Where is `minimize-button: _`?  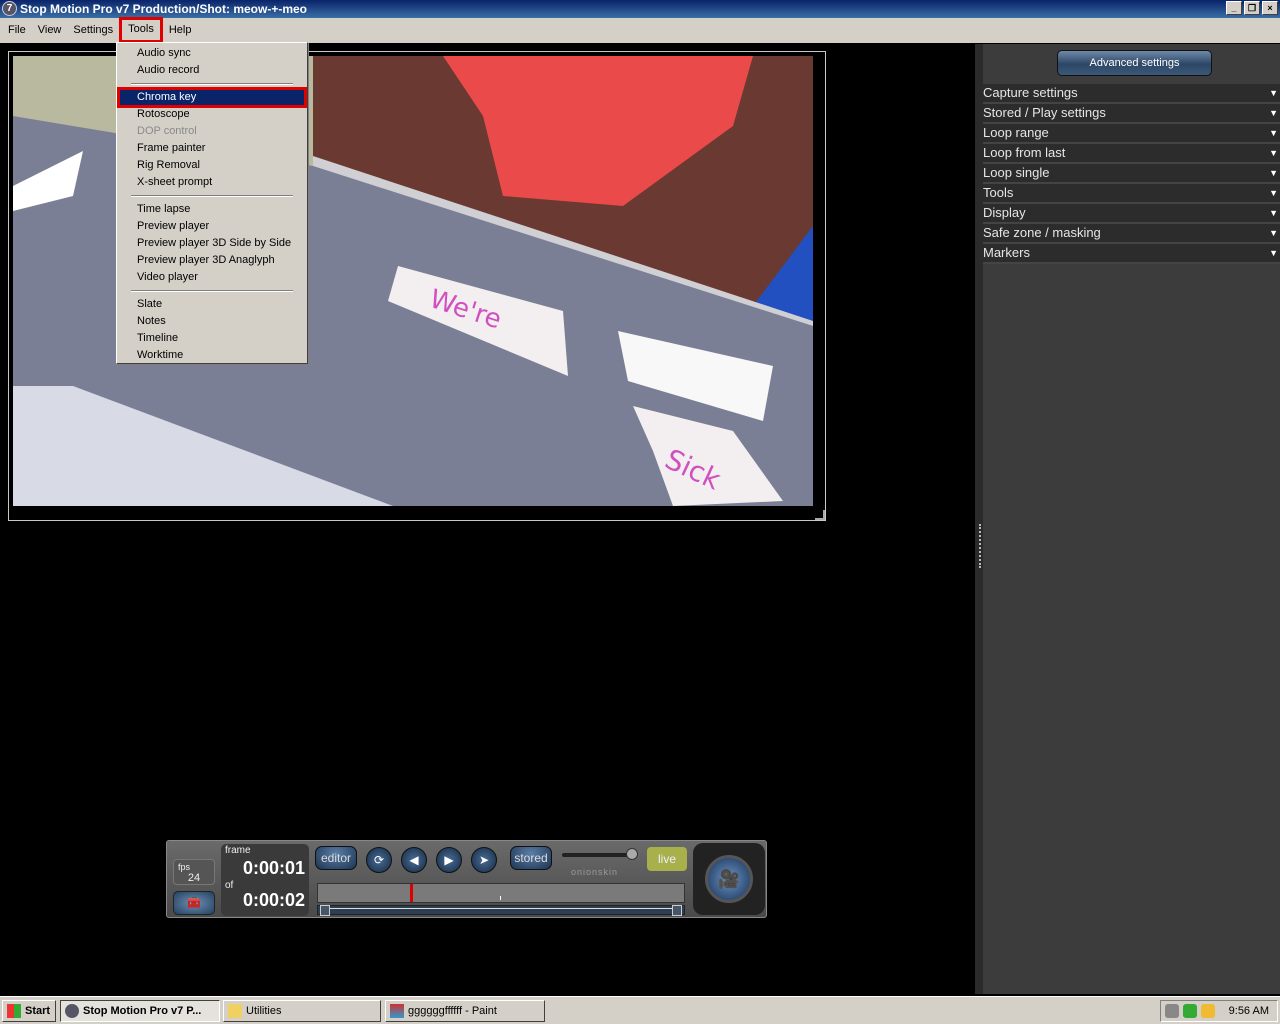 minimize-button: _ is located at coordinates (1234, 8).